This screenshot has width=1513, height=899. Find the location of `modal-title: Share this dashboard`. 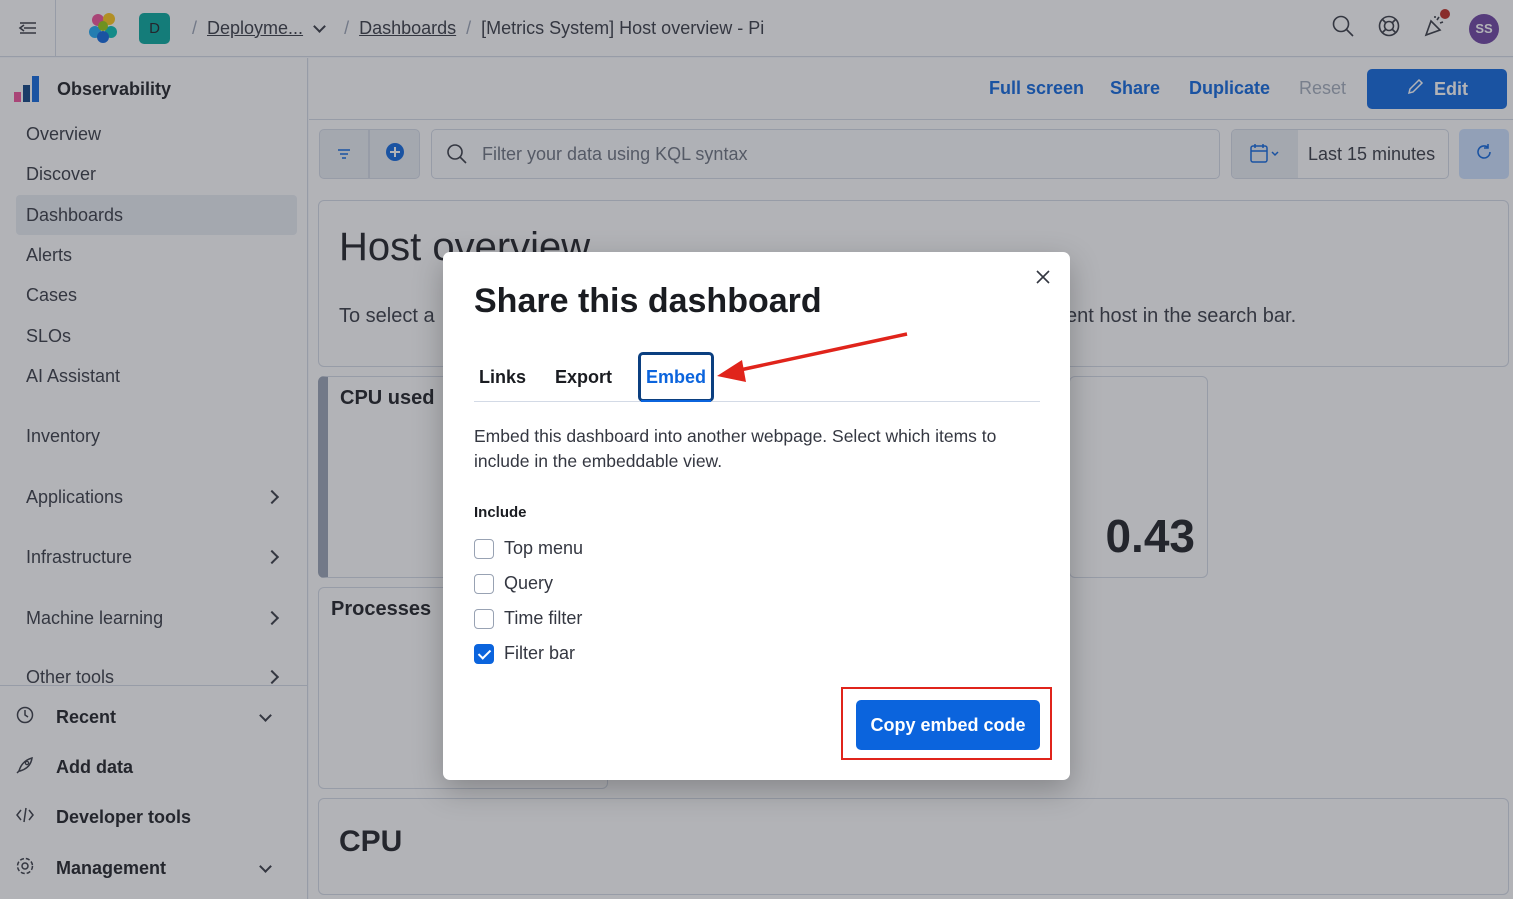

modal-title: Share this dashboard is located at coordinates (648, 301).